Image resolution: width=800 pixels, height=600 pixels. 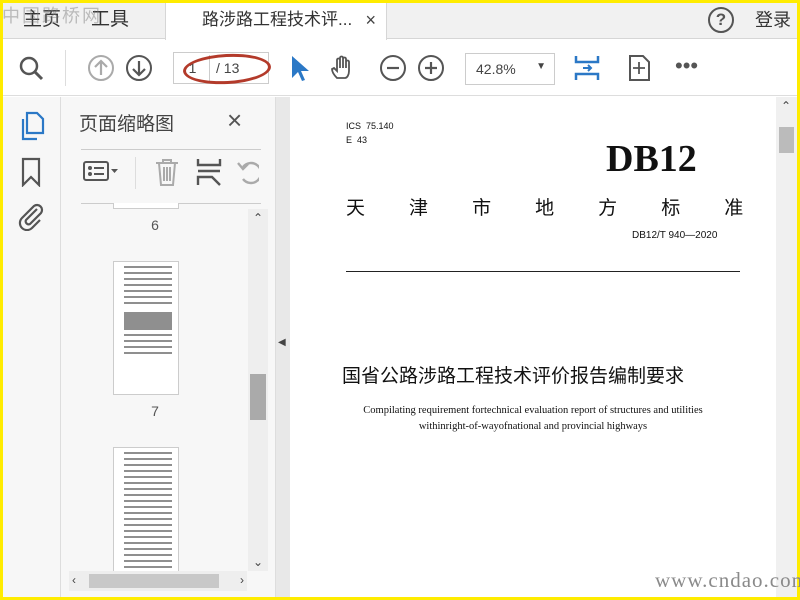 I want to click on select-cursor-icon, so click(x=299, y=68).